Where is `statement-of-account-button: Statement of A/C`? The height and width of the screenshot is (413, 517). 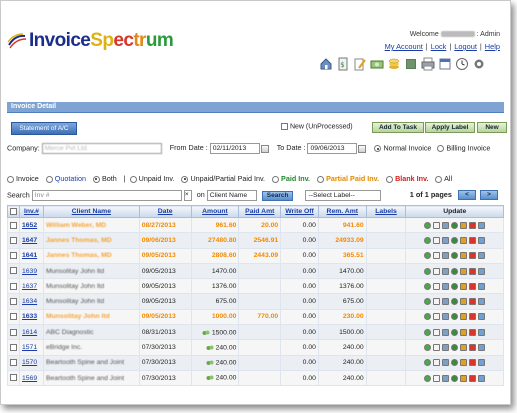
statement-of-account-button: Statement of A/C is located at coordinates (44, 128).